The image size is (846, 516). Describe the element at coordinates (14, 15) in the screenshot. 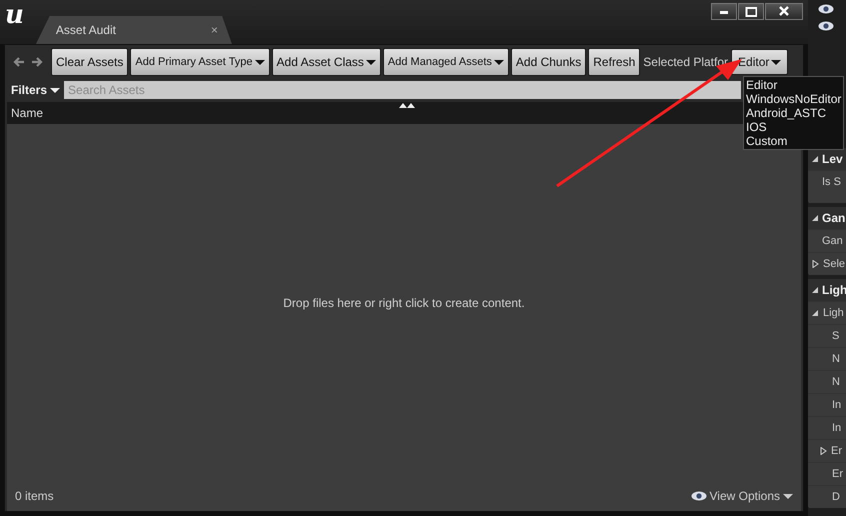

I see `logo: u` at that location.